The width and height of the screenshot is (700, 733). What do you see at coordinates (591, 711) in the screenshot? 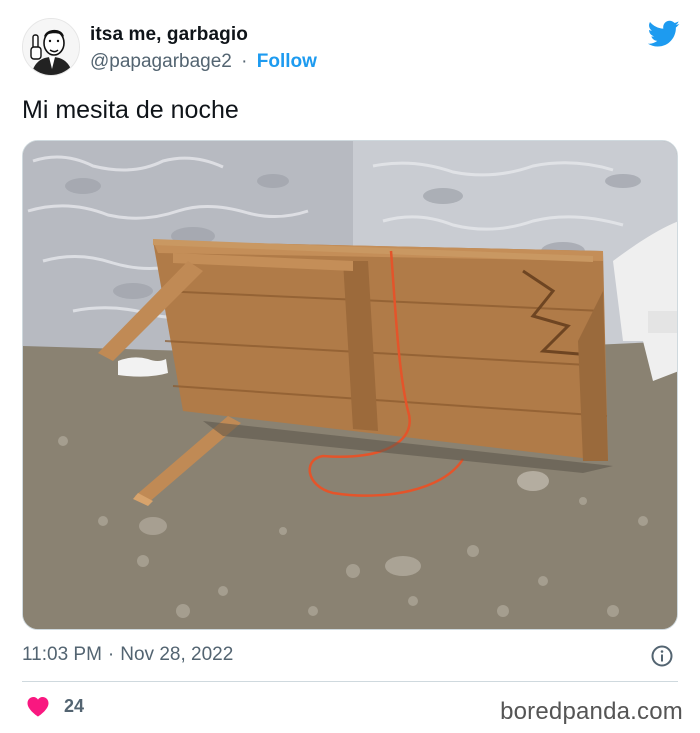
I see `boredpanda-watermark: boredpanda.com` at bounding box center [591, 711].